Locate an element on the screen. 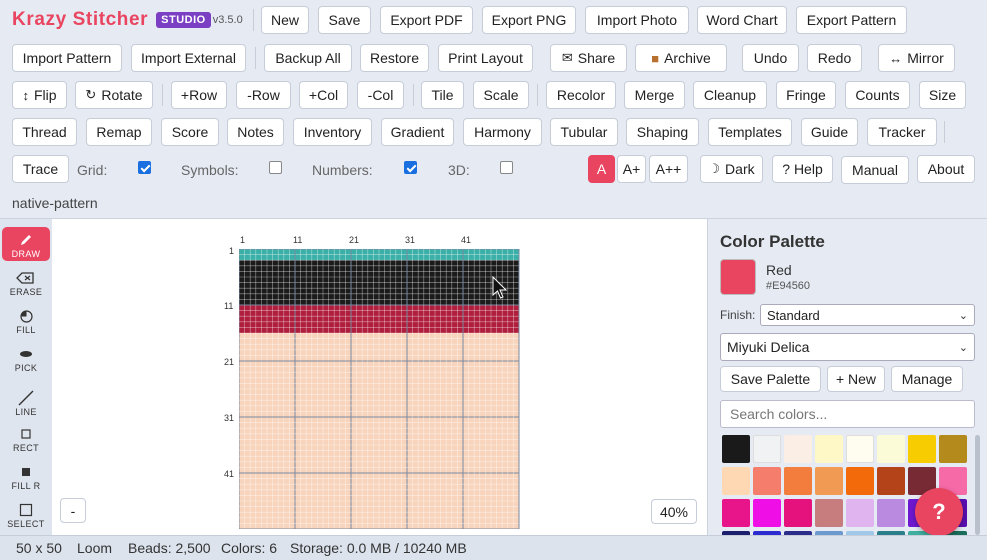 This screenshot has width=987, height=560. 3d-checkbox is located at coordinates (506, 167).